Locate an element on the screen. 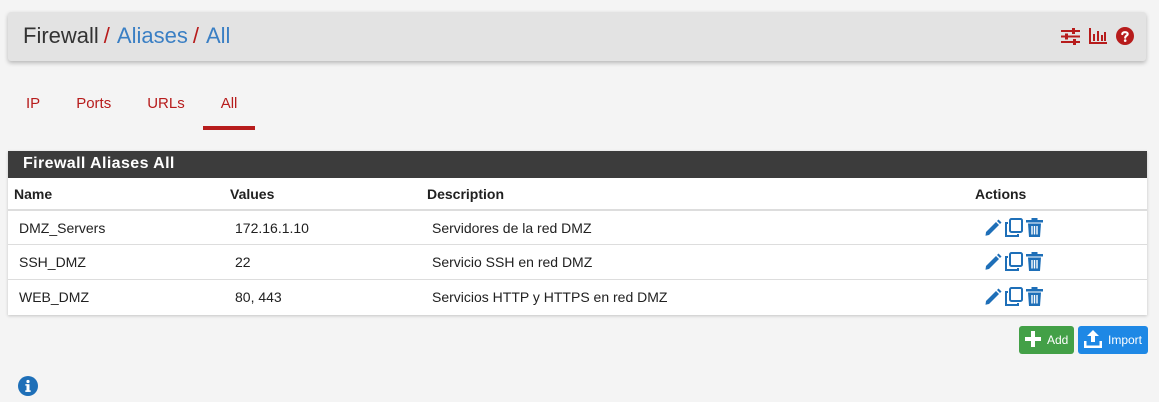 This screenshot has width=1159, height=402. panel-buttons: Add Import is located at coordinates (1083, 340).